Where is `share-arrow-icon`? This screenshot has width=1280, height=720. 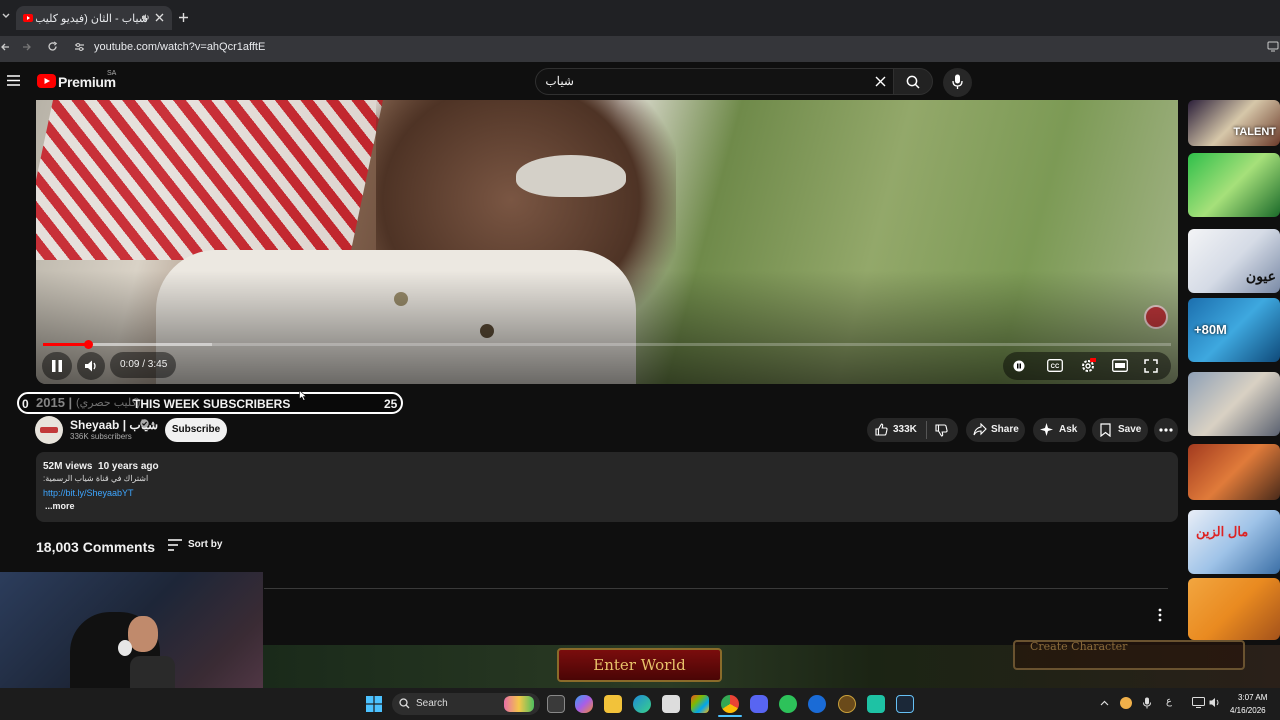 share-arrow-icon is located at coordinates (980, 429).